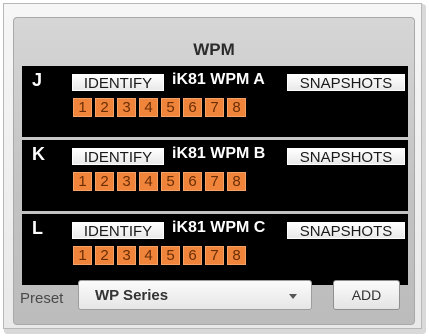 This screenshot has width=429, height=336. What do you see at coordinates (37, 228) in the screenshot?
I see `device-letter: L` at bounding box center [37, 228].